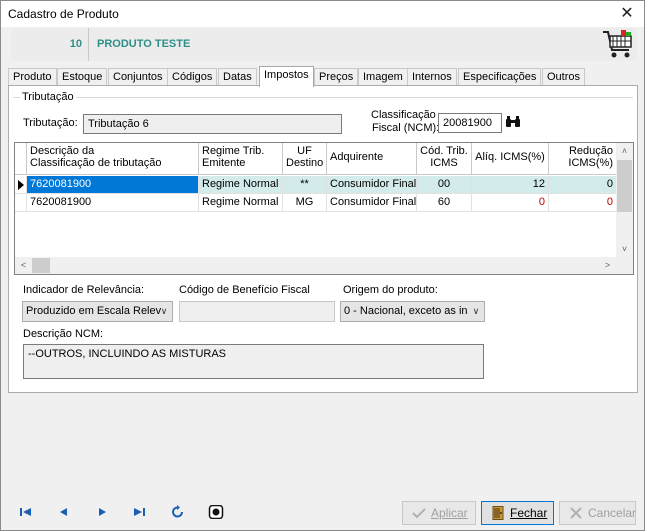 The height and width of the screenshot is (531, 645). Describe the element at coordinates (63, 334) in the screenshot. I see `descricao-ncm-label: Descrição NCM:` at that location.